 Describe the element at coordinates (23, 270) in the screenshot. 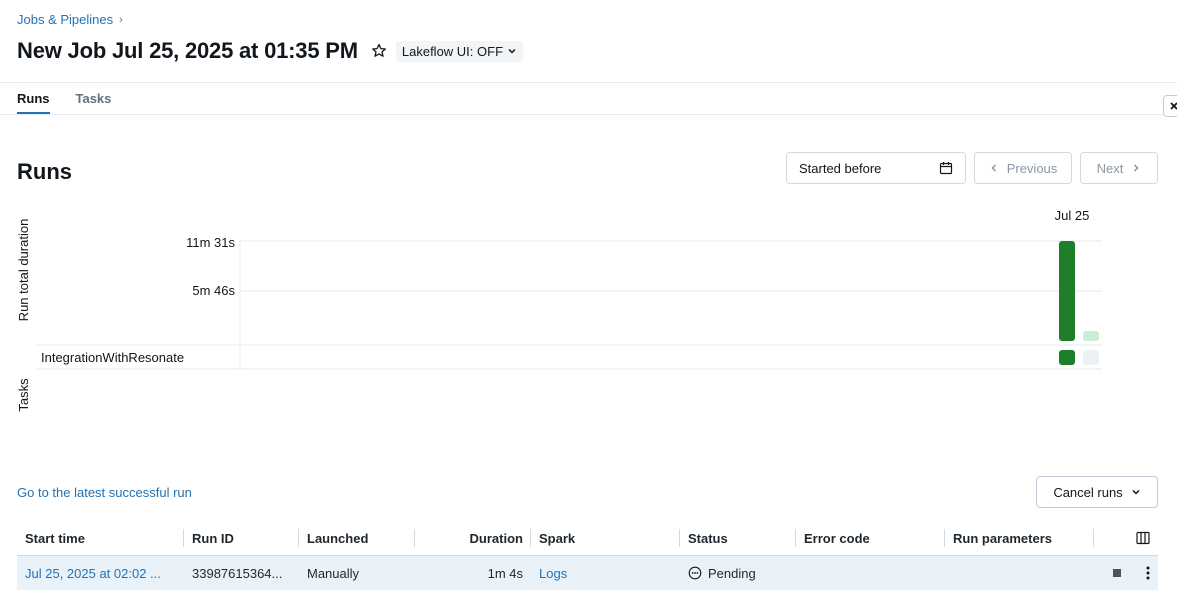

I see `y-axis-label: Run total duration` at that location.